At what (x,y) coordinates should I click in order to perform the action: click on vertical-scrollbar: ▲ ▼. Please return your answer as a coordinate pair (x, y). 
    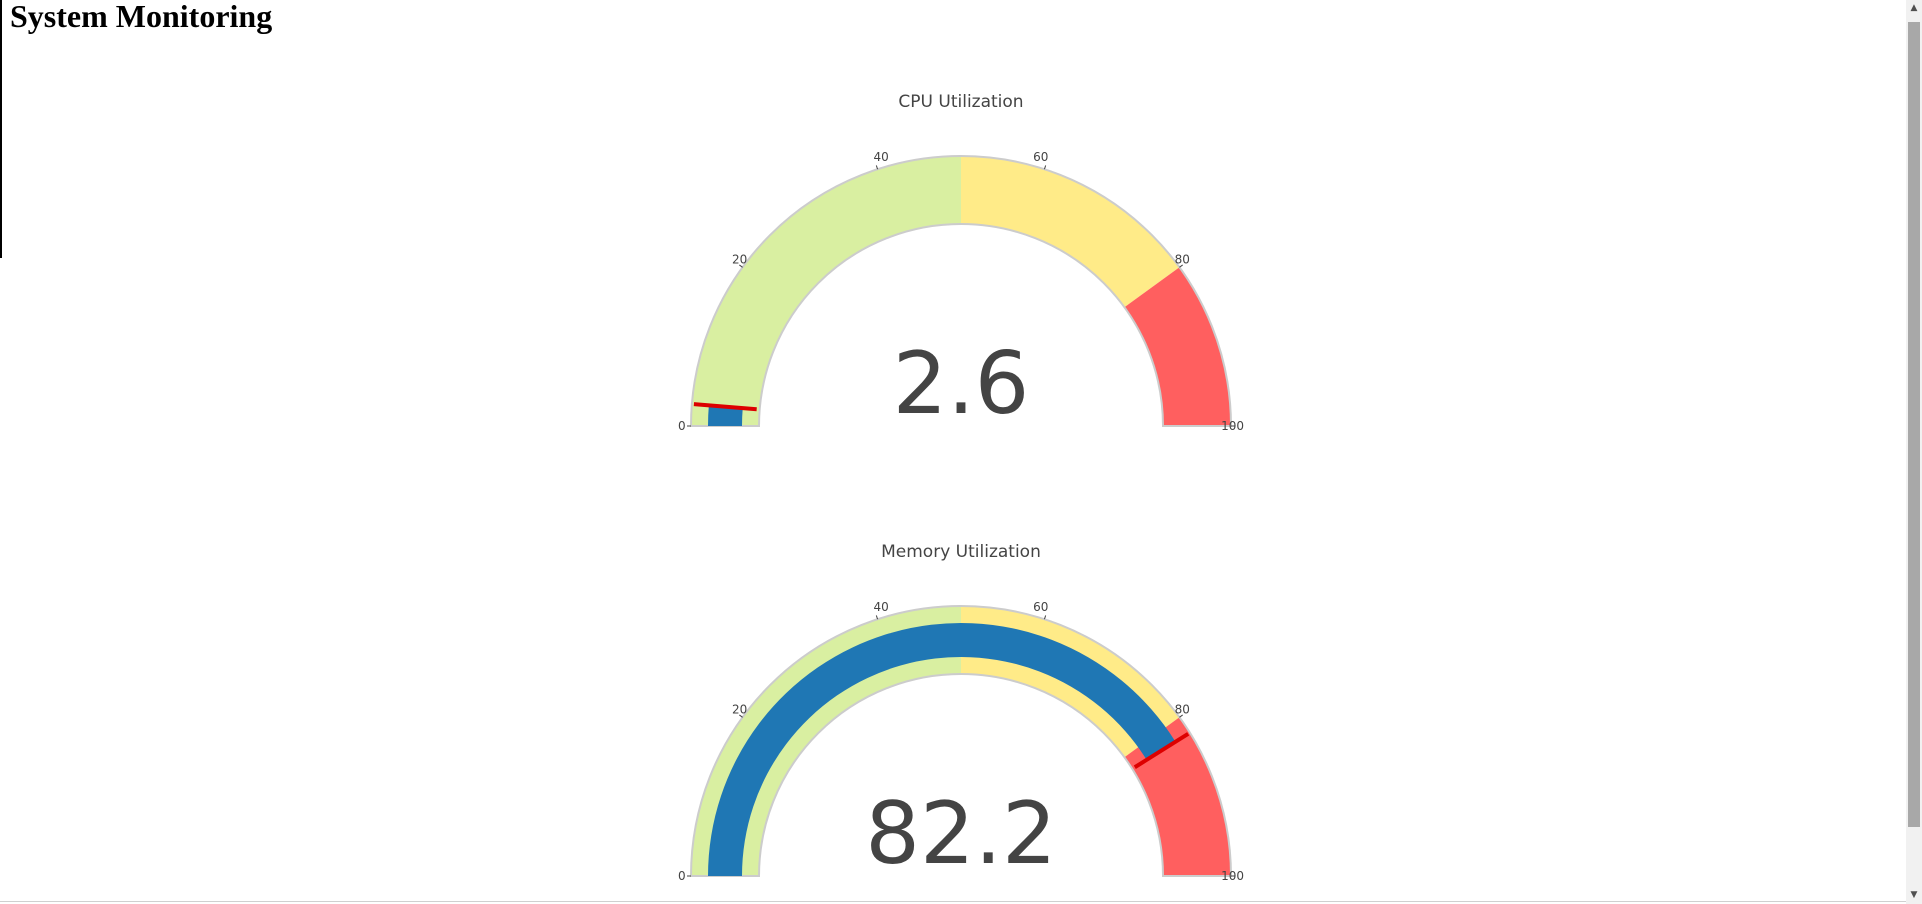
    Looking at the image, I should click on (1914, 452).